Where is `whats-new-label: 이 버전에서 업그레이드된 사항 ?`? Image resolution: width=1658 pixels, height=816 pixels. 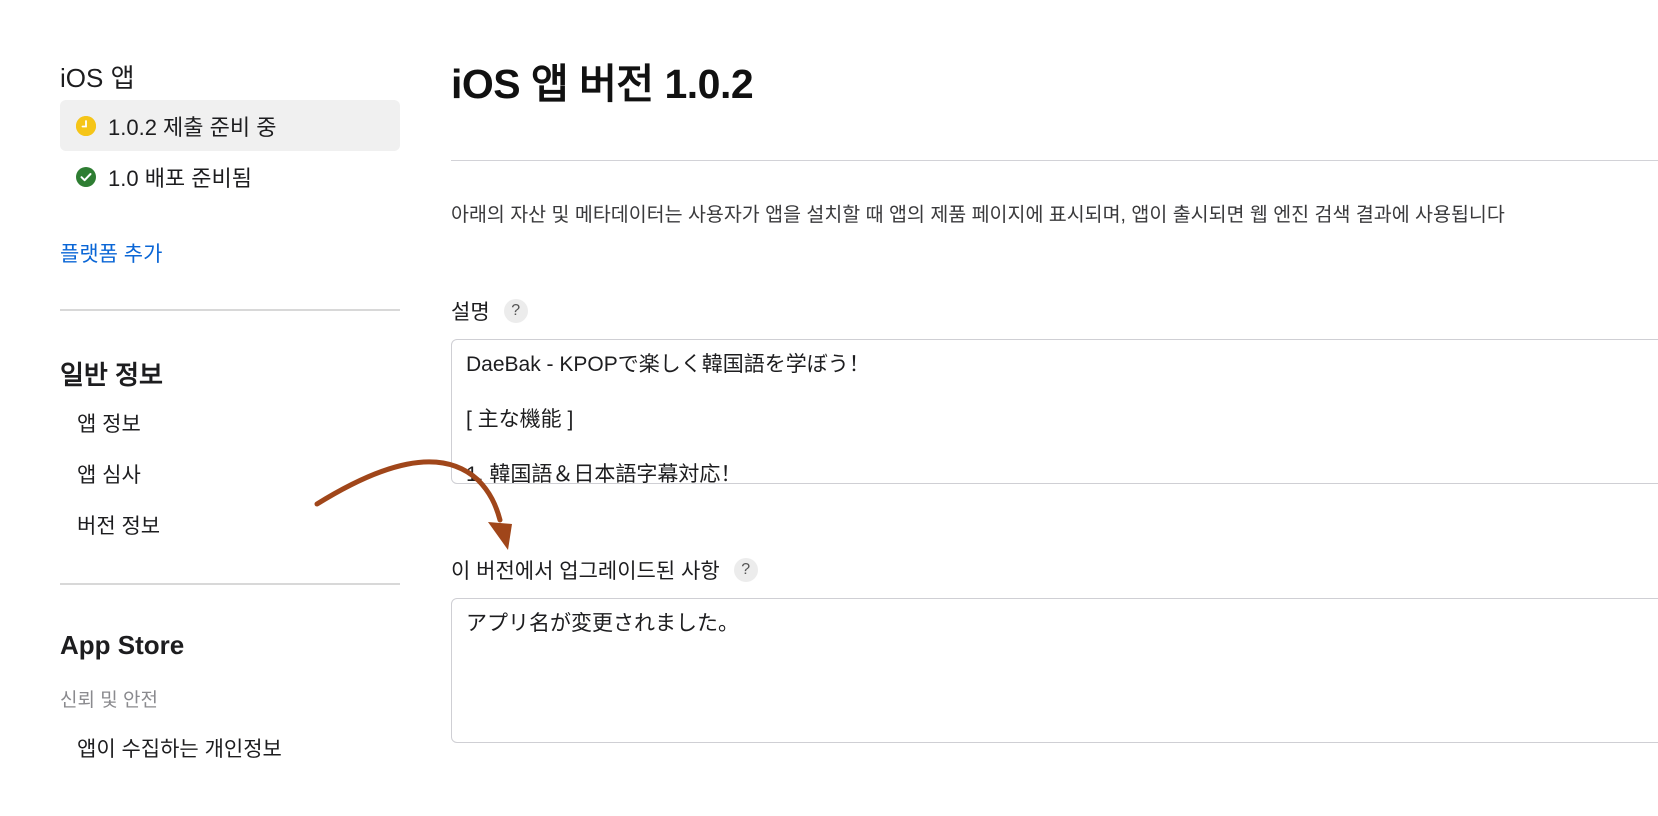
whats-new-label: 이 버전에서 업그레이드된 사항 ? is located at coordinates (604, 570).